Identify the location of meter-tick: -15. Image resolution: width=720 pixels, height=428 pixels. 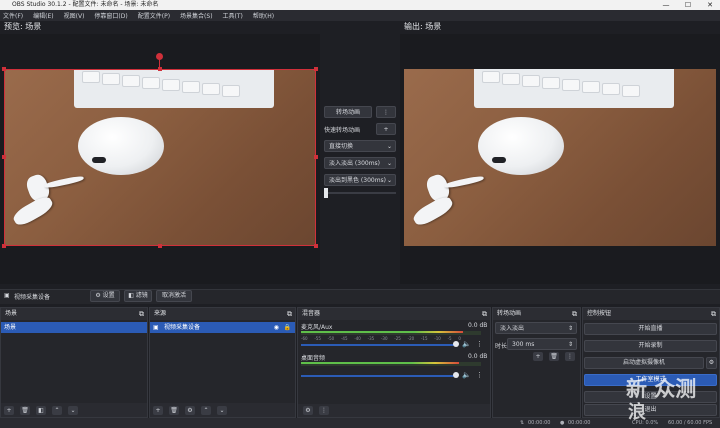
(424, 338).